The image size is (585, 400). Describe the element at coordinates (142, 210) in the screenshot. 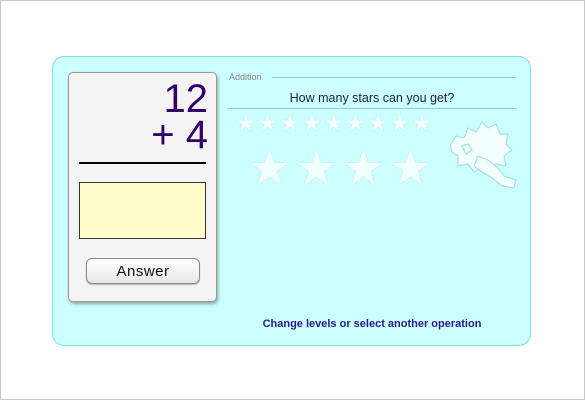

I see `answer-input` at that location.